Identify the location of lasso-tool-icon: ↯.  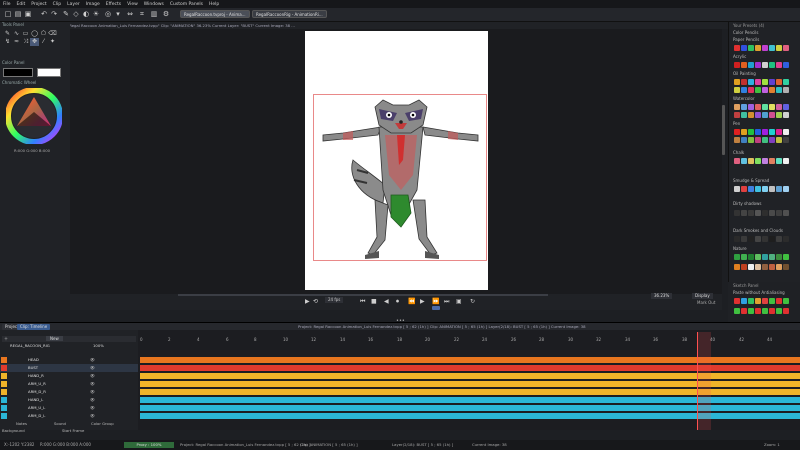
(7, 42).